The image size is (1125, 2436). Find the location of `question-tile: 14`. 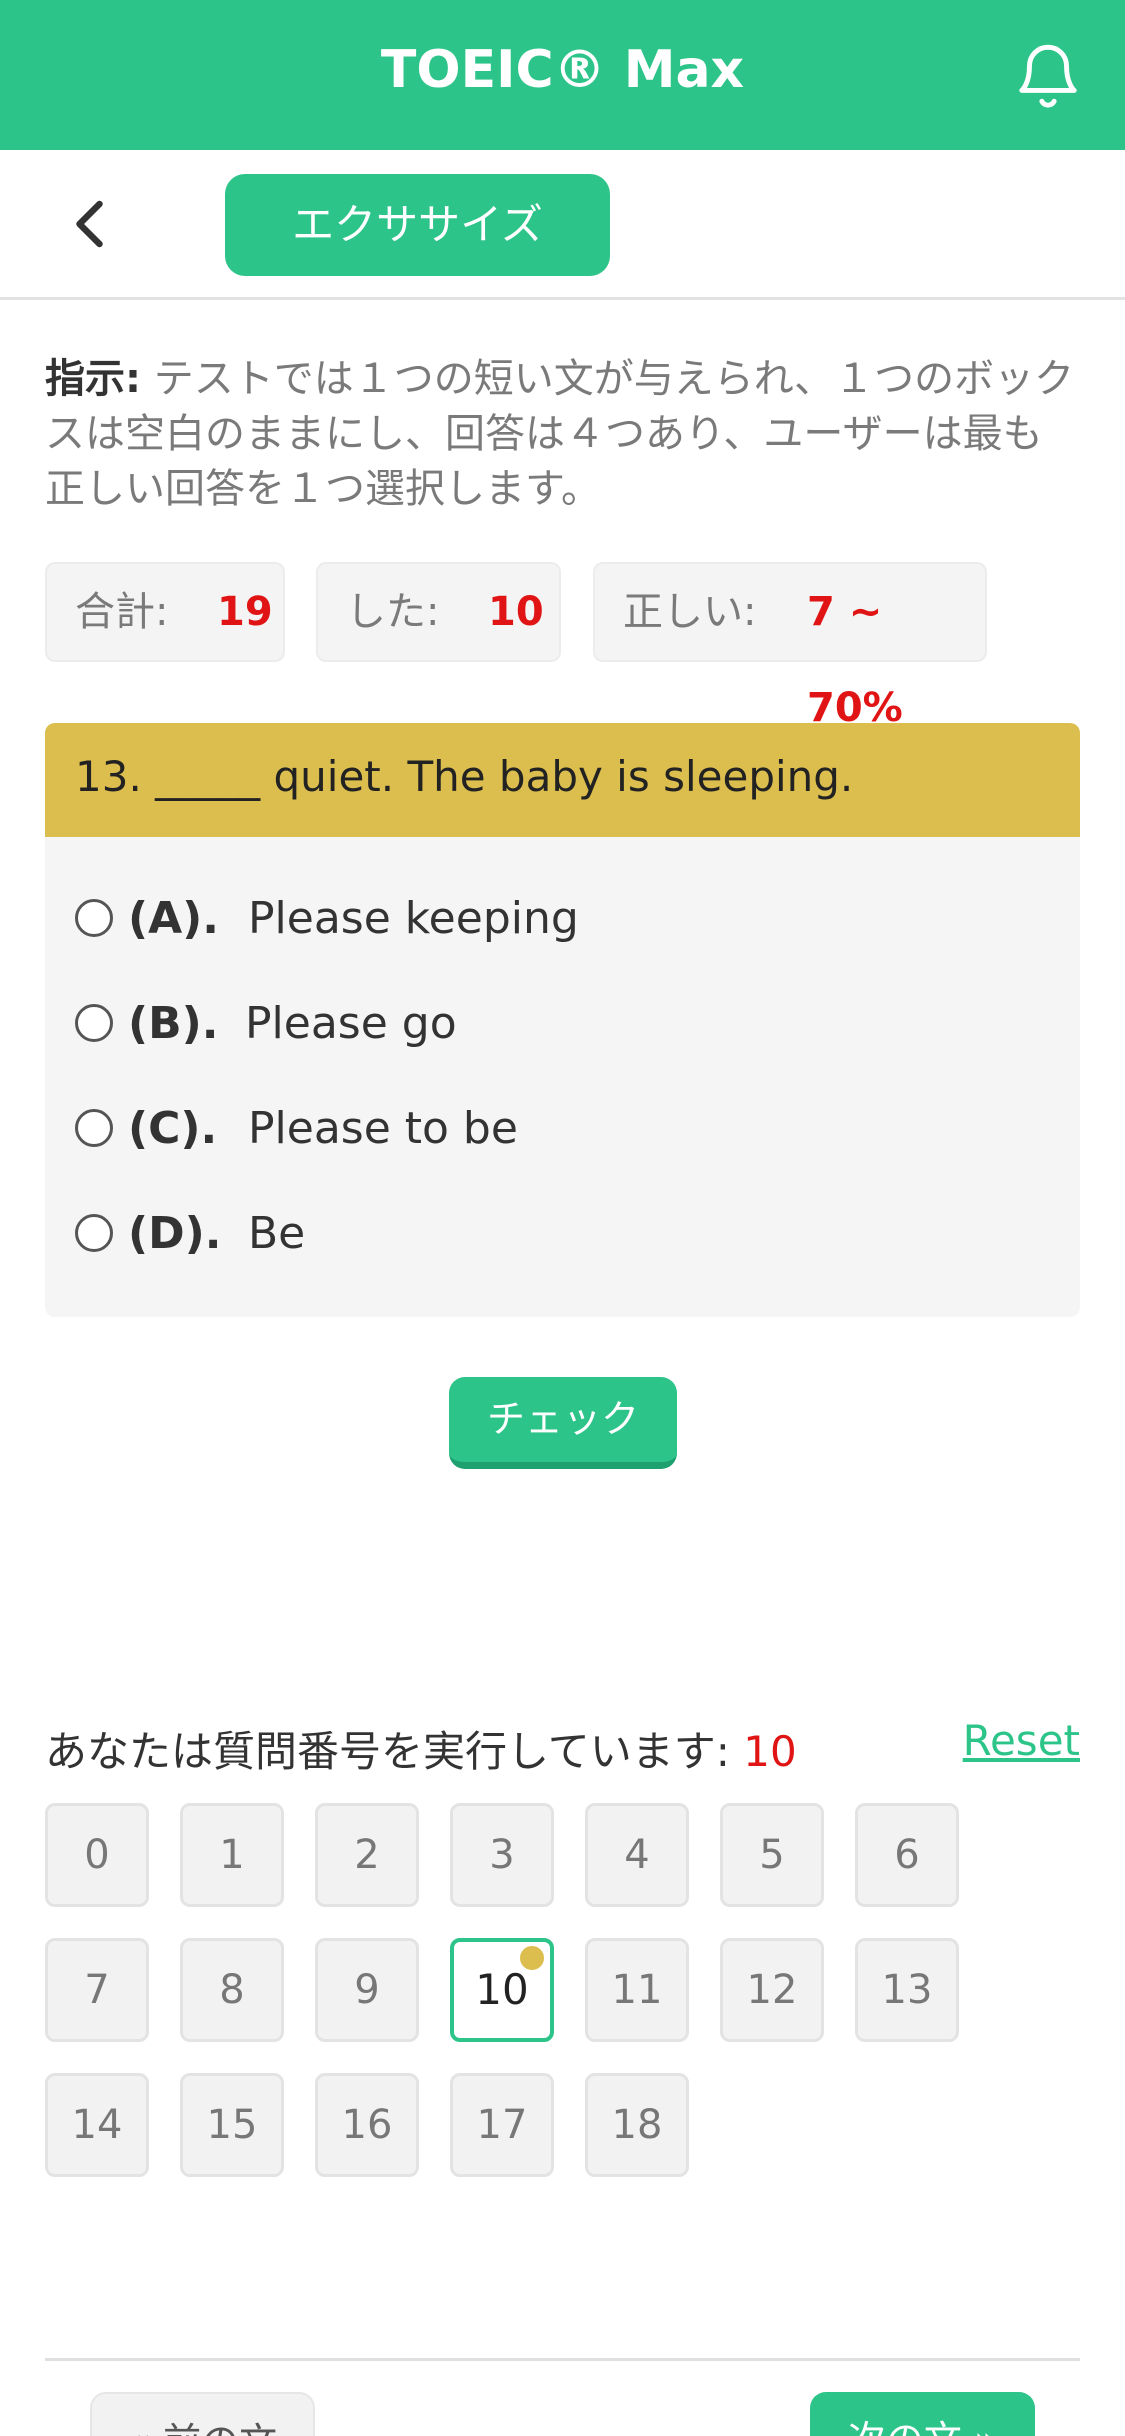

question-tile: 14 is located at coordinates (97, 2125).